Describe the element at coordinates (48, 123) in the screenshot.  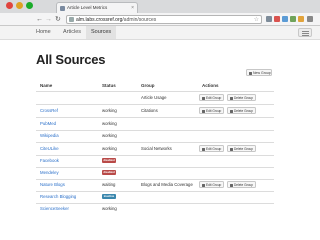
I see `source-link: PubMed` at that location.